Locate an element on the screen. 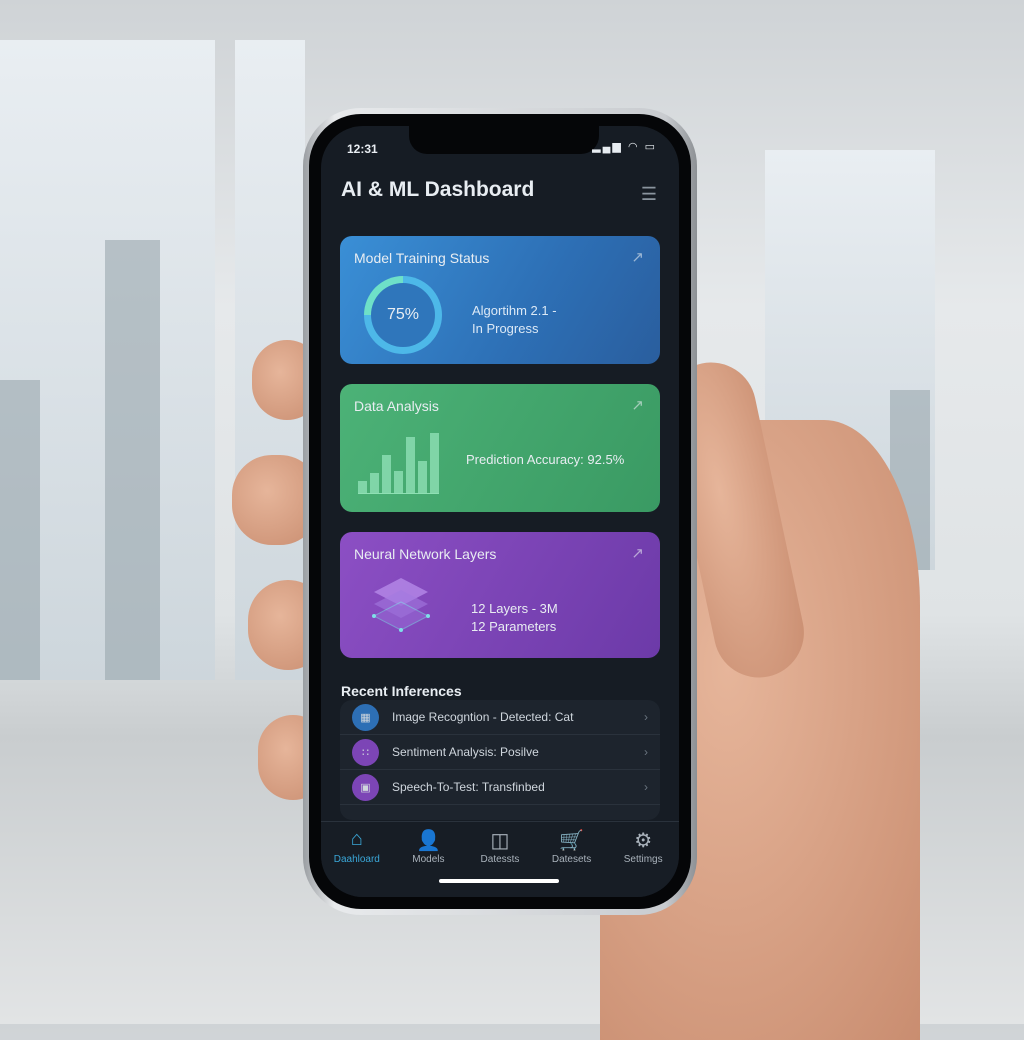  sentiment-icon: ∷ is located at coordinates (365, 752).